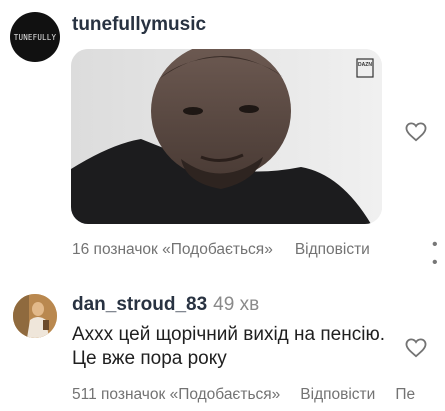 The width and height of the screenshot is (445, 411). Describe the element at coordinates (35, 316) in the screenshot. I see `avatar` at that location.